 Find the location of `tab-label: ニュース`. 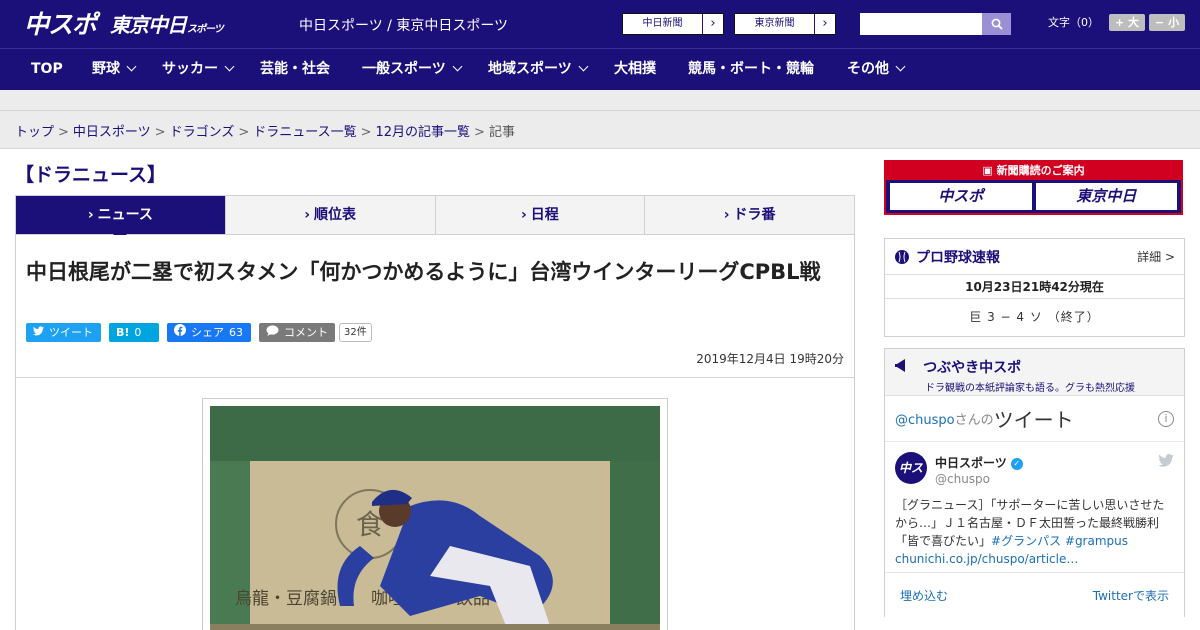

tab-label: ニュース is located at coordinates (125, 215).